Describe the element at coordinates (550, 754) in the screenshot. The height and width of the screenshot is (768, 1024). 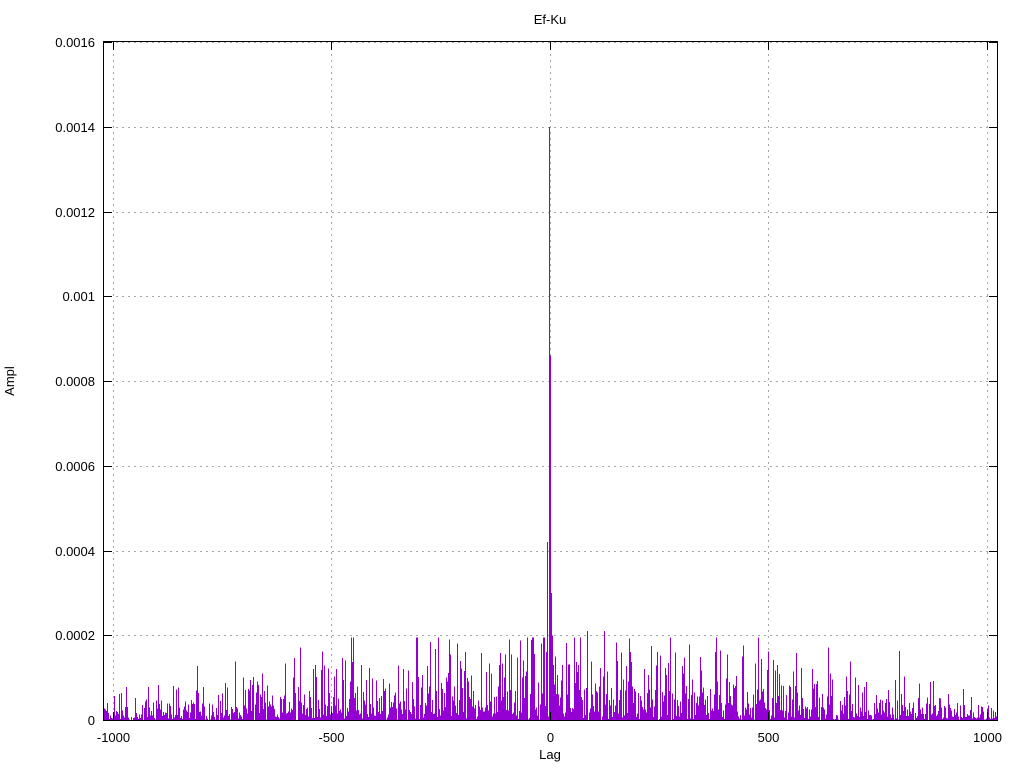
I see `x-axis-label: Lag` at that location.